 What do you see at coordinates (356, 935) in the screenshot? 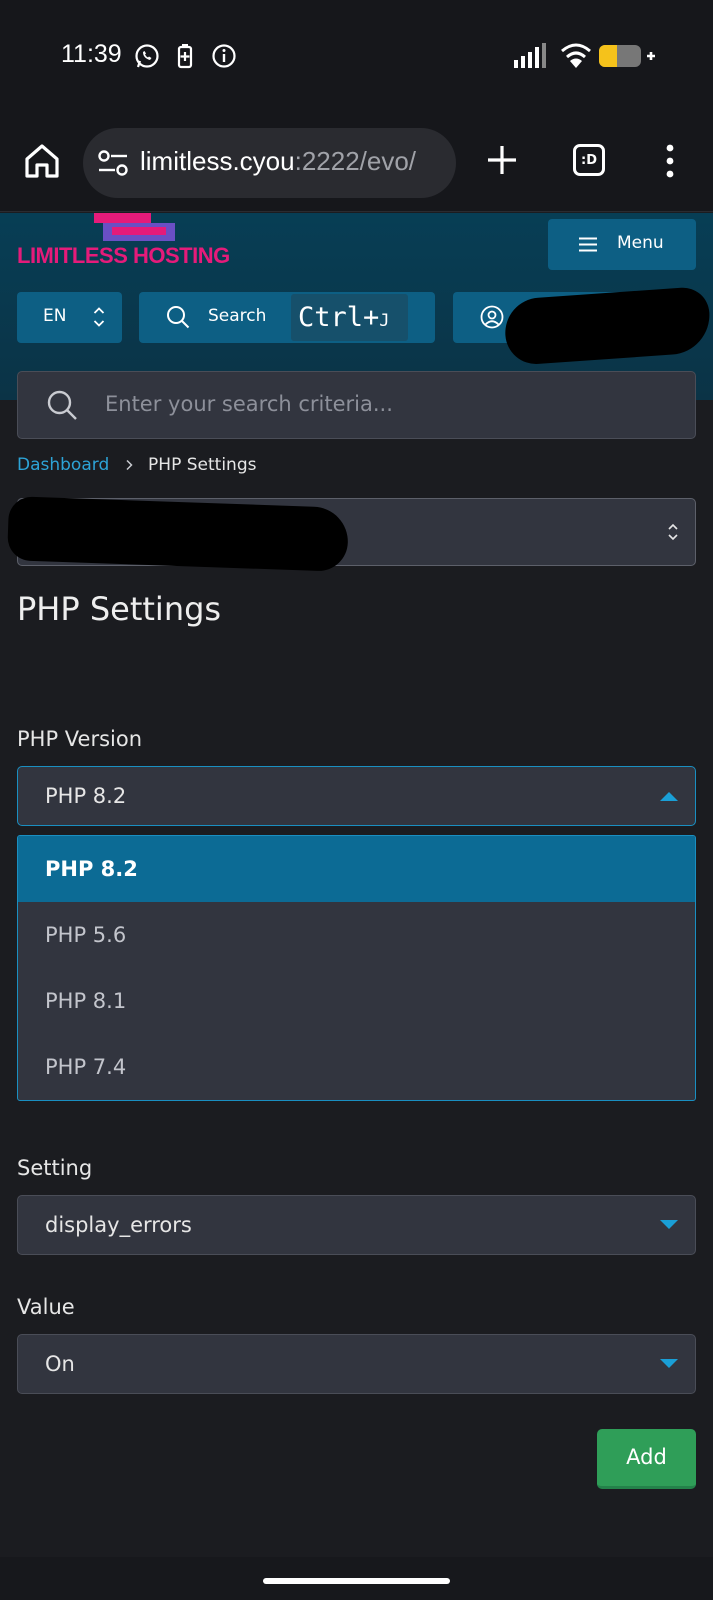
I see `php-version-option: PHP 5.6` at bounding box center [356, 935].